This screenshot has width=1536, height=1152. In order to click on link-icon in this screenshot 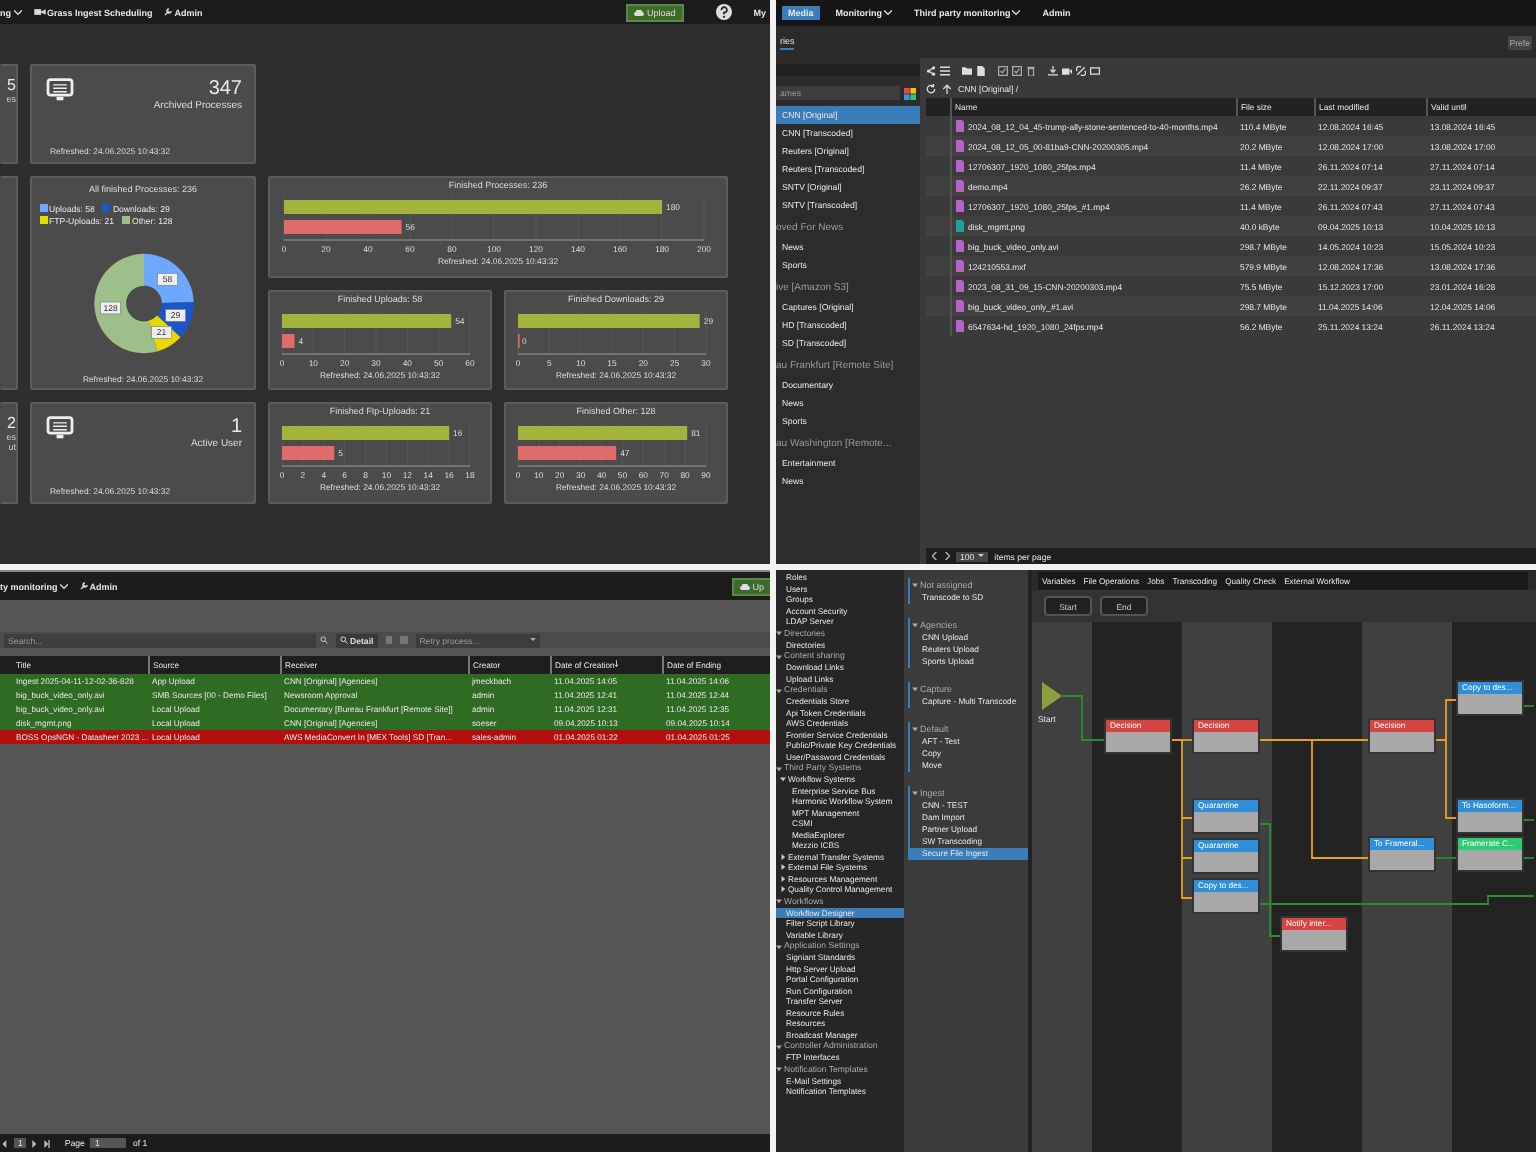, I will do `click(1081, 70)`.